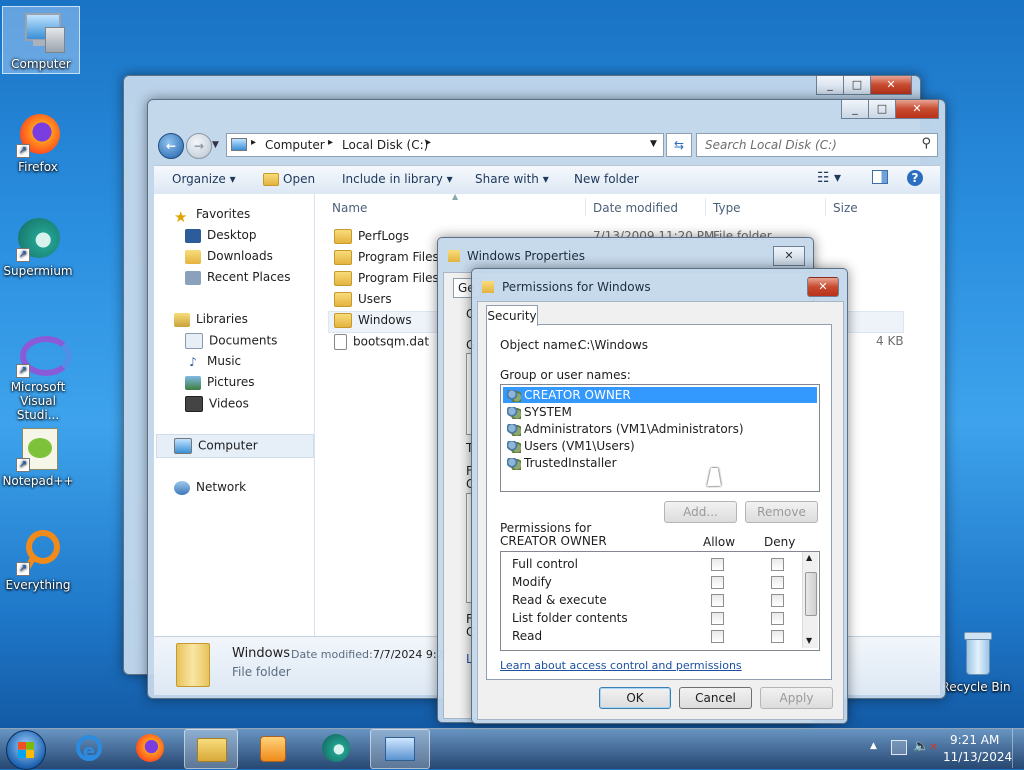 This screenshot has height=770, width=1024. I want to click on nav-computer: Computer, so click(216, 446).